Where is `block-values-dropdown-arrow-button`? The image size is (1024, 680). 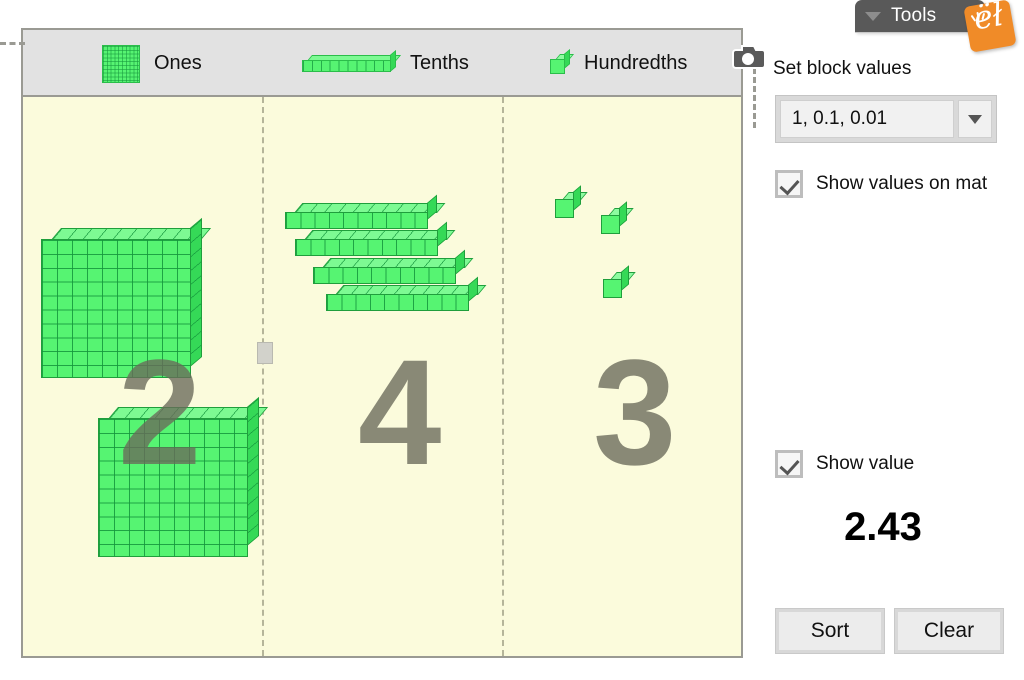 block-values-dropdown-arrow-button is located at coordinates (975, 119).